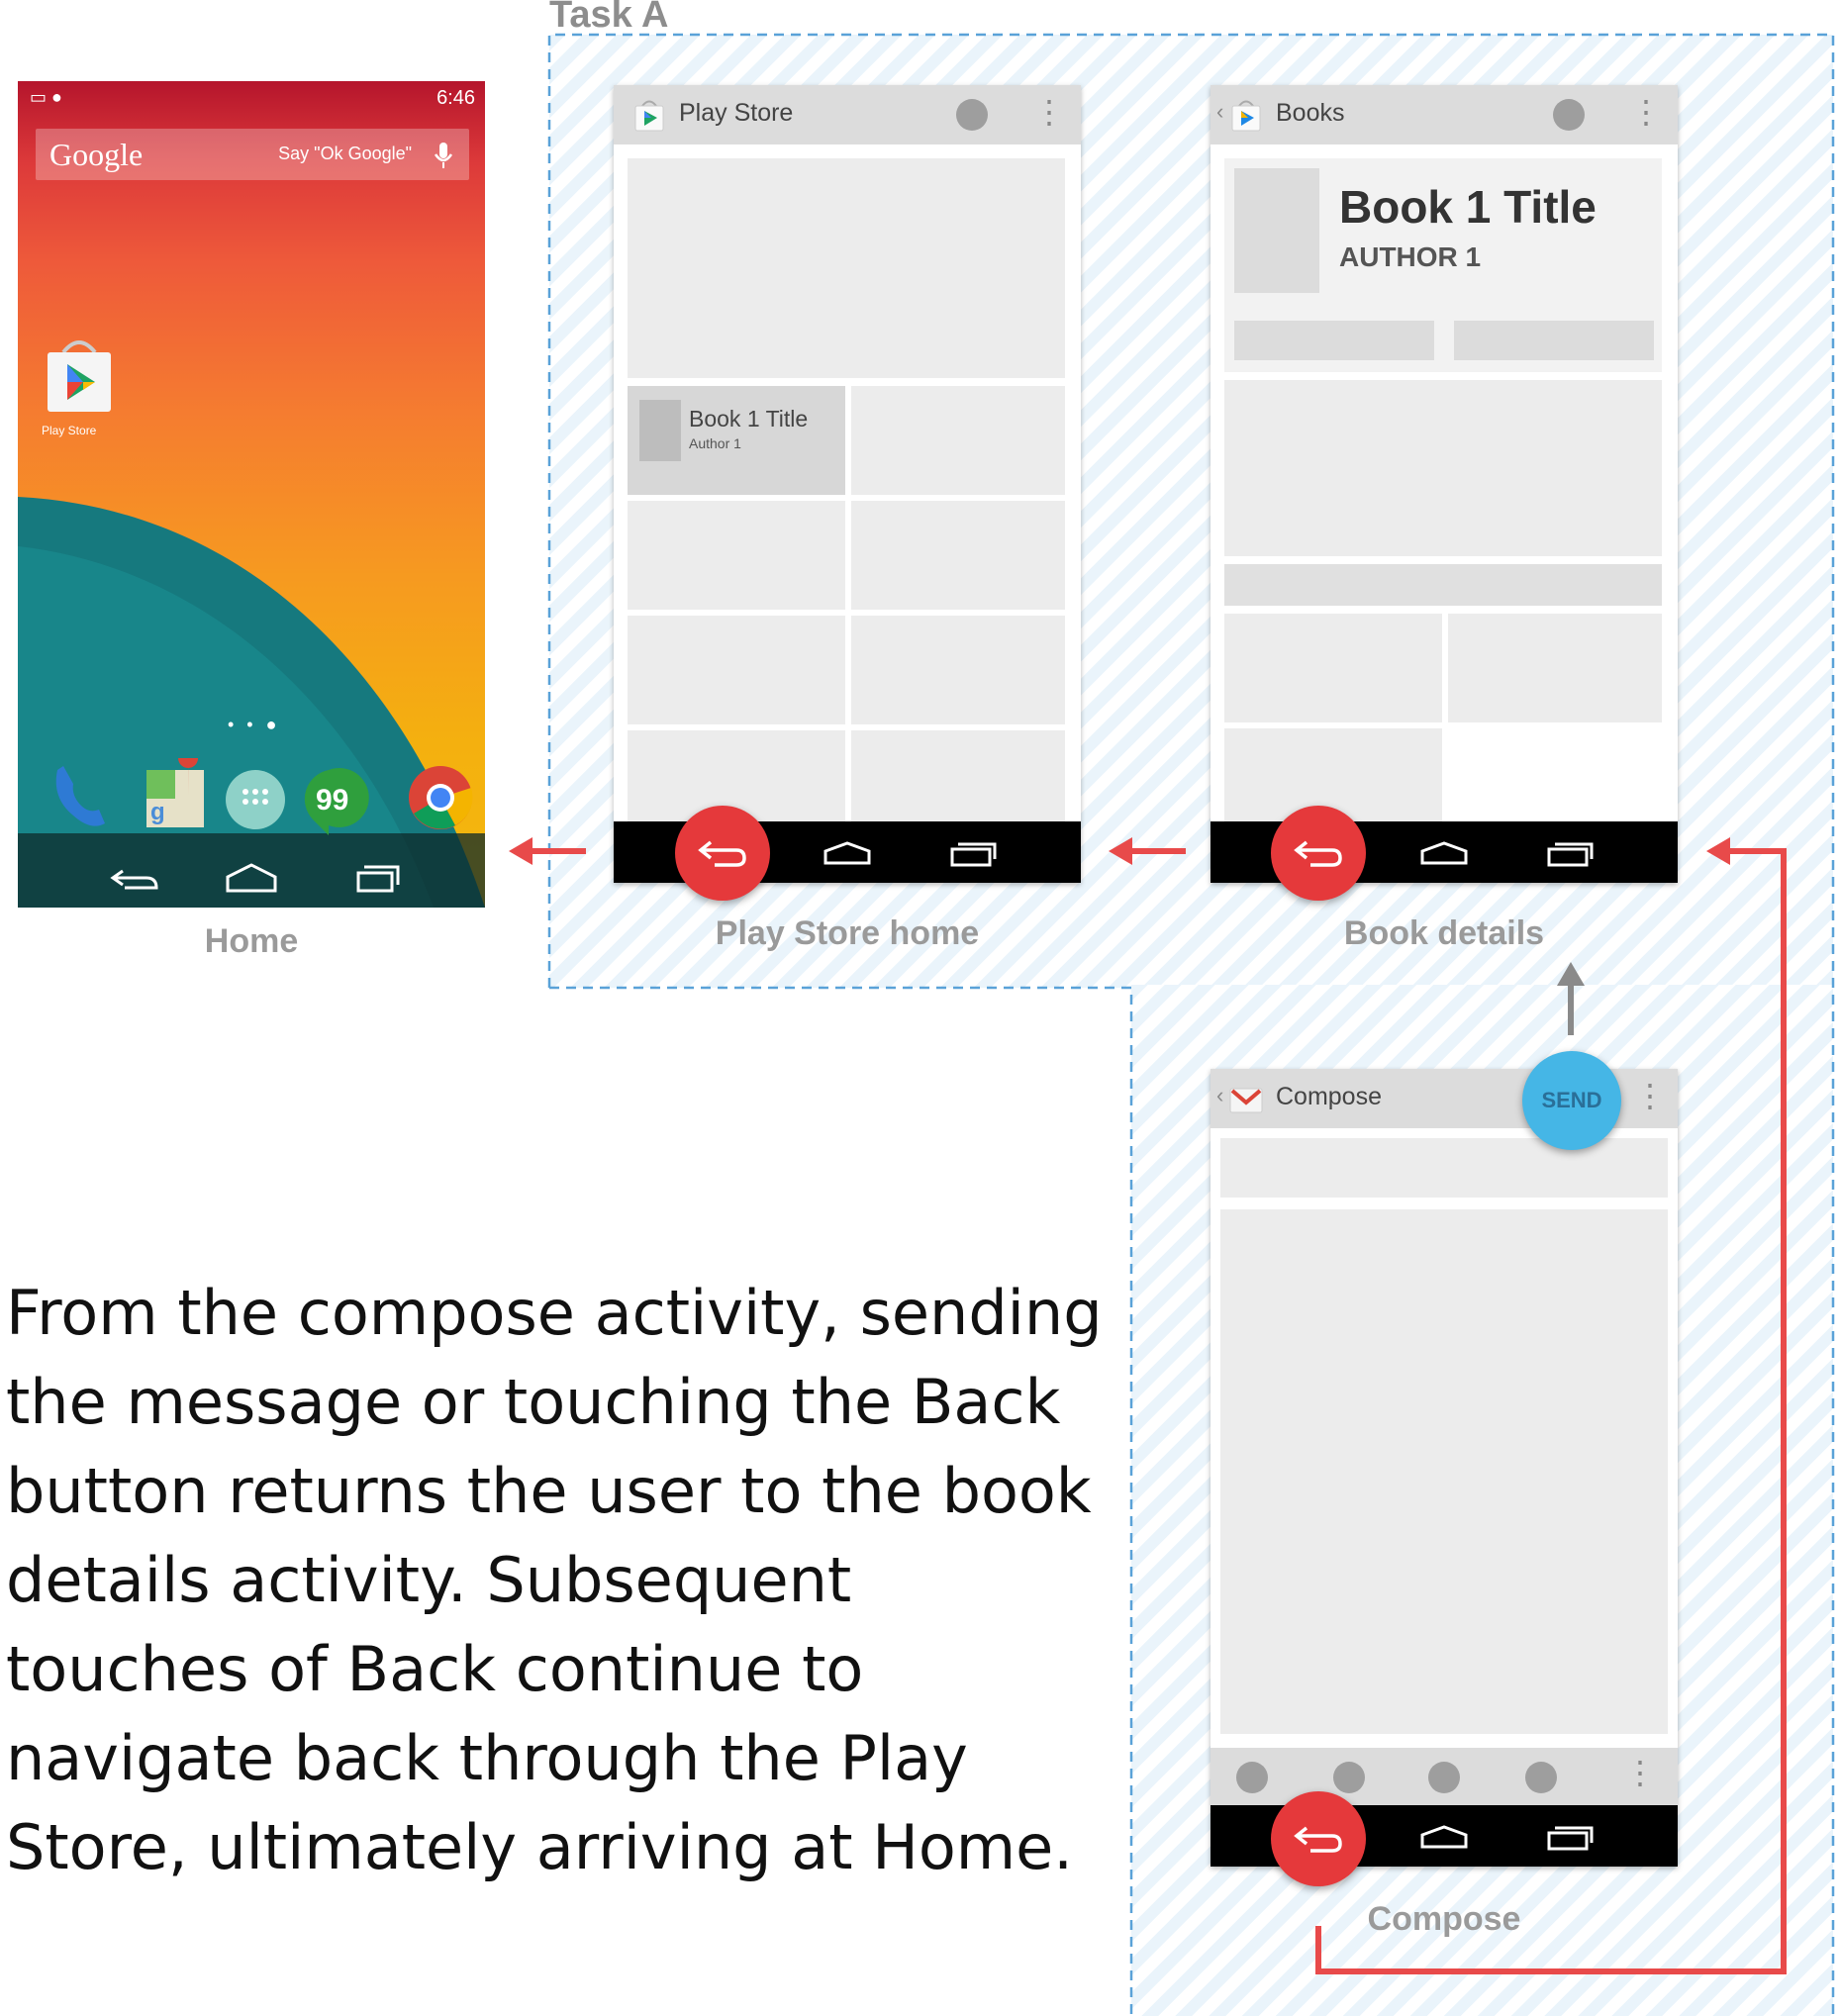 The height and width of the screenshot is (2016, 1840). What do you see at coordinates (1571, 999) in the screenshot?
I see `send-up-arrow` at bounding box center [1571, 999].